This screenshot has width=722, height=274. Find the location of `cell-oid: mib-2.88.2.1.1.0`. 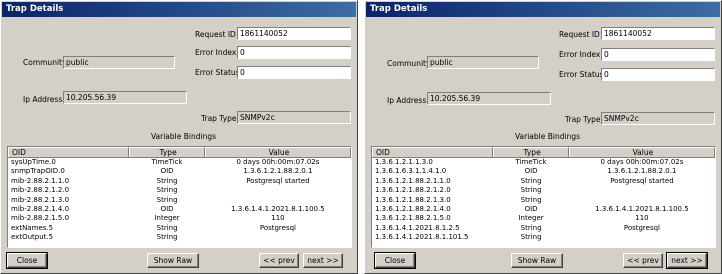

cell-oid: mib-2.88.2.1.1.0 is located at coordinates (40, 180).